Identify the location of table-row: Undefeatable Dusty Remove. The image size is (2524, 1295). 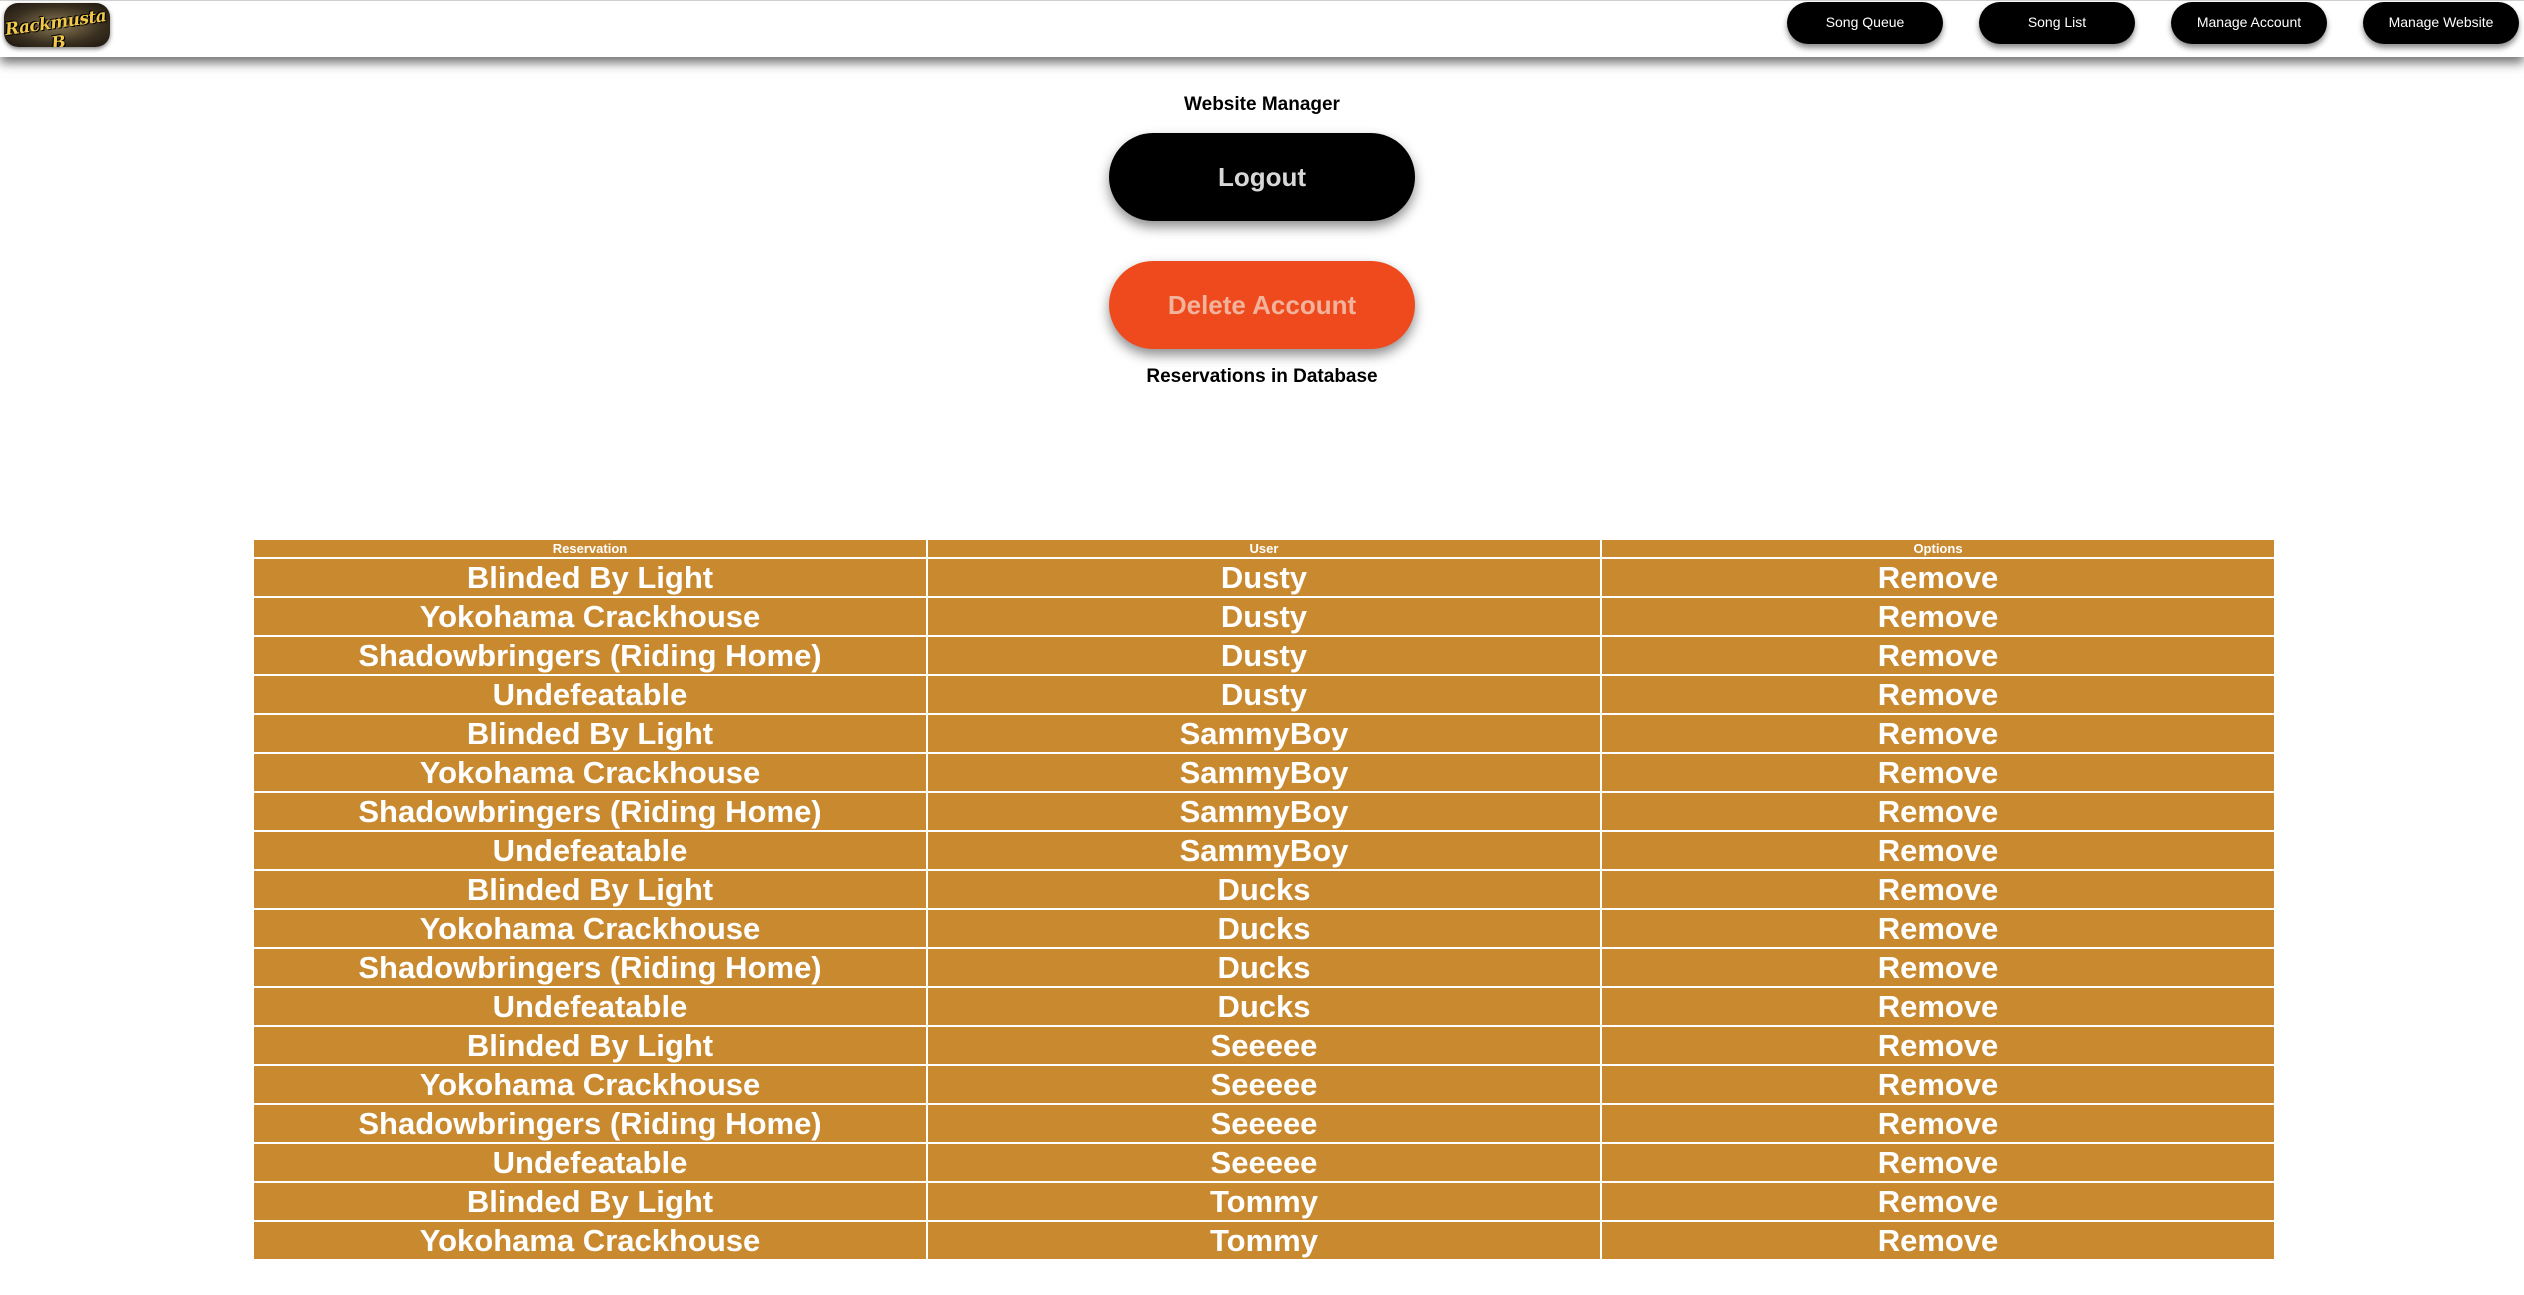
(1264, 694).